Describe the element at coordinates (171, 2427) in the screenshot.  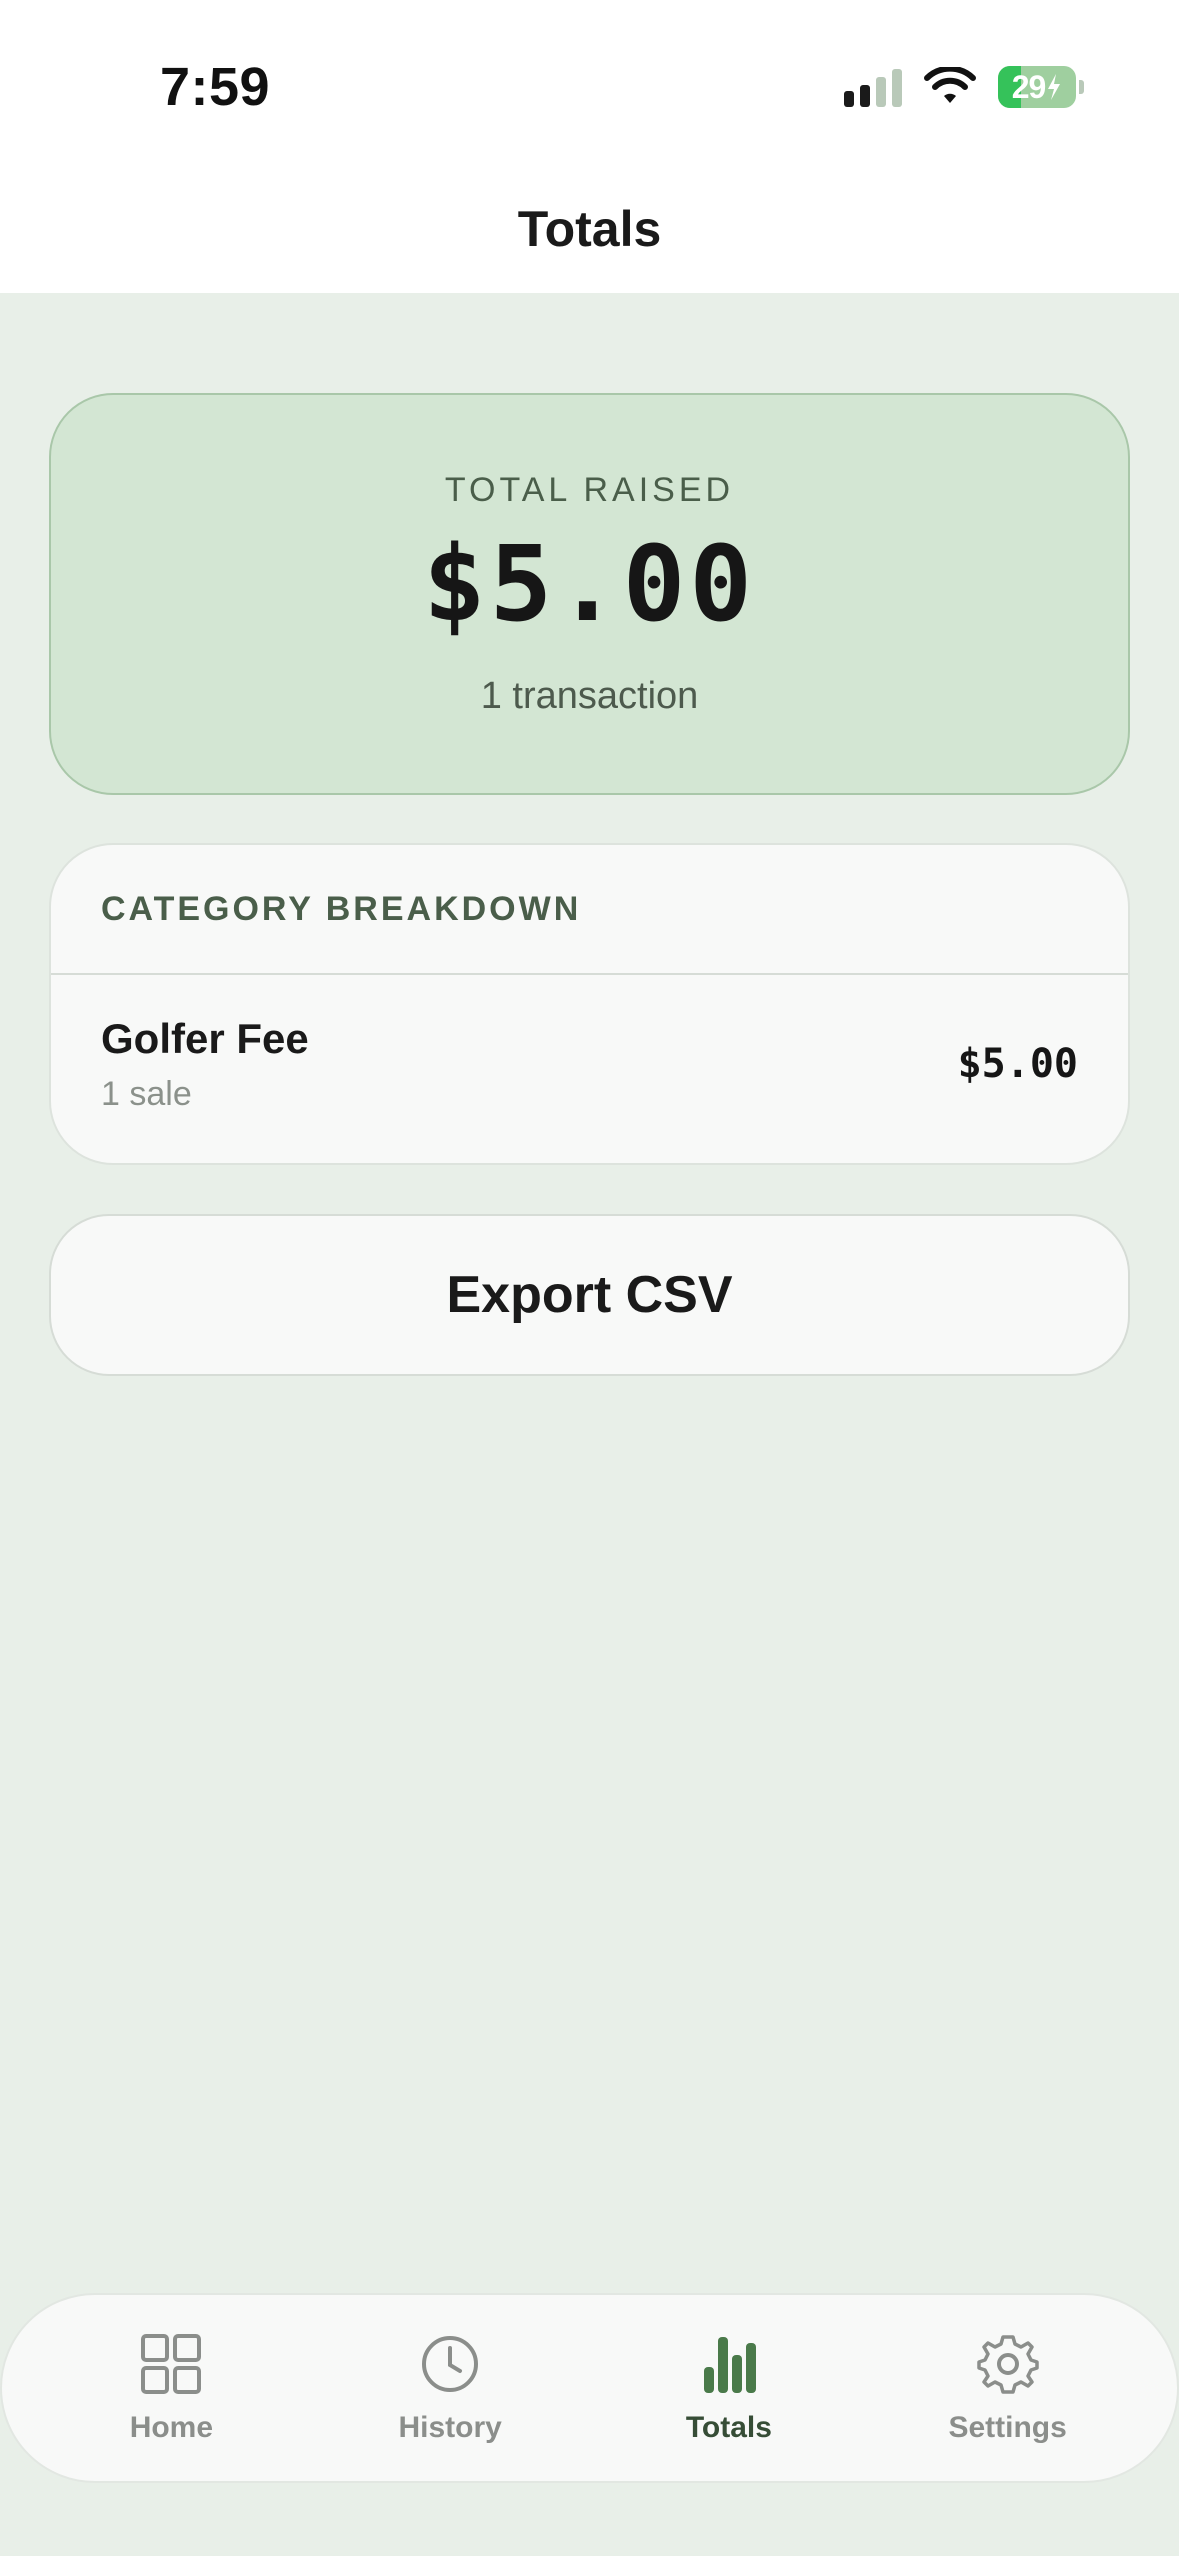
I see `tab-home-label: Home` at that location.